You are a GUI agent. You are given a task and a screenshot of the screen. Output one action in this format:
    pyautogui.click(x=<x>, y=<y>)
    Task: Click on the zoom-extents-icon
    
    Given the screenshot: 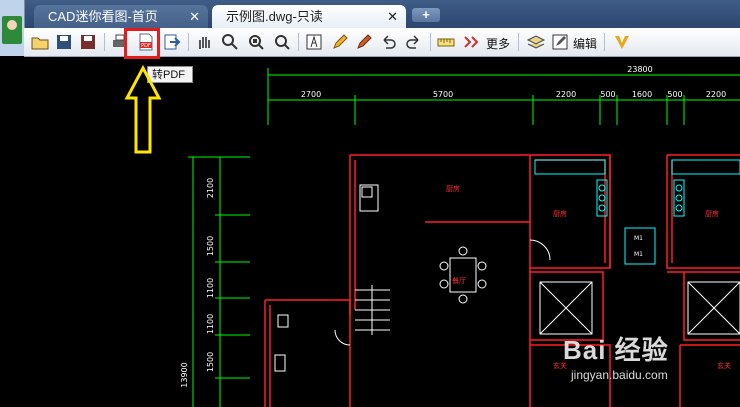 What is the action you would take?
    pyautogui.click(x=282, y=42)
    